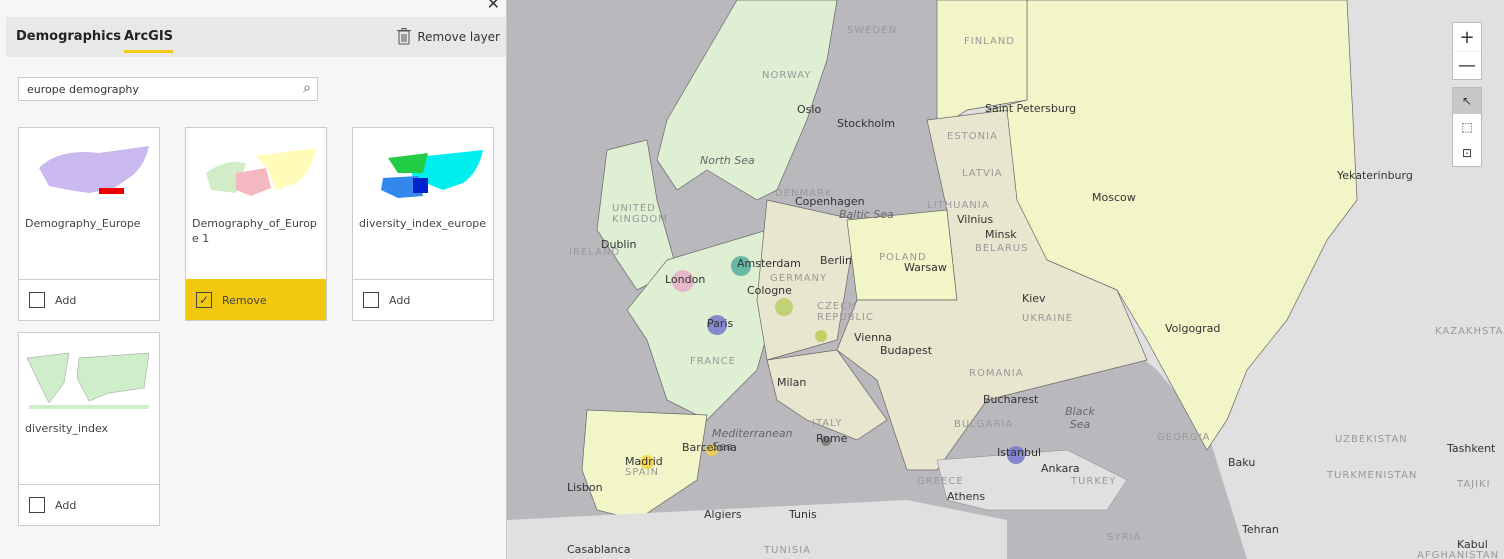 This screenshot has width=1504, height=559. Describe the element at coordinates (640, 214) in the screenshot. I see `map-label: UNITED KINGDOM` at that location.